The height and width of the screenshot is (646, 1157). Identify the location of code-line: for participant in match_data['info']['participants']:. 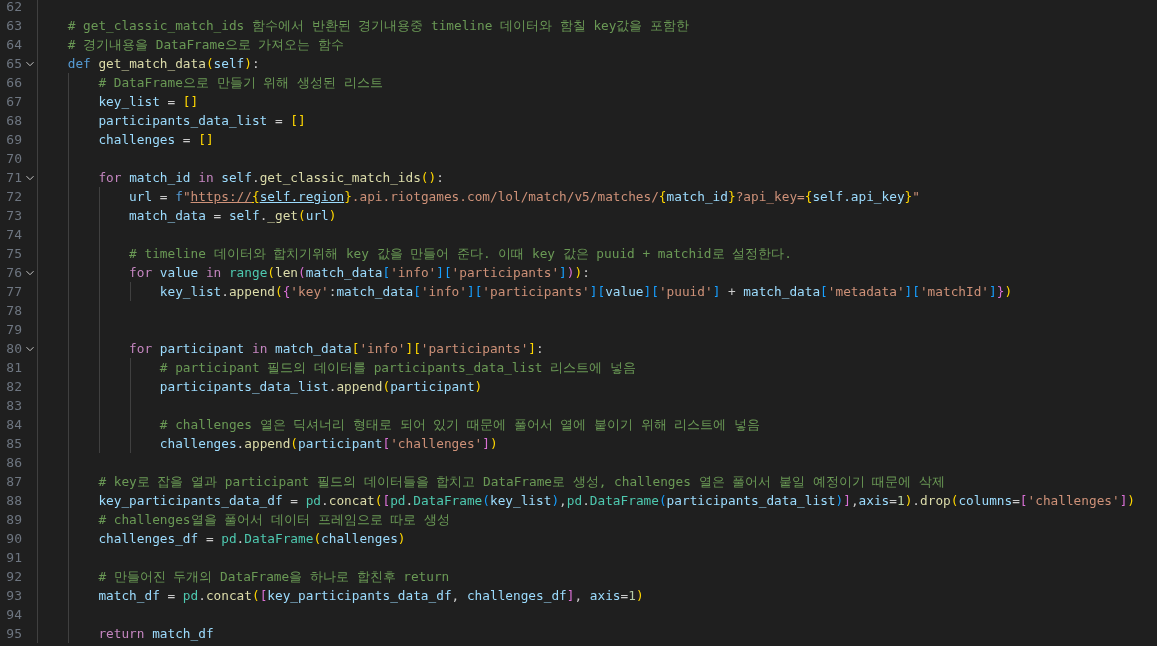
(336, 349).